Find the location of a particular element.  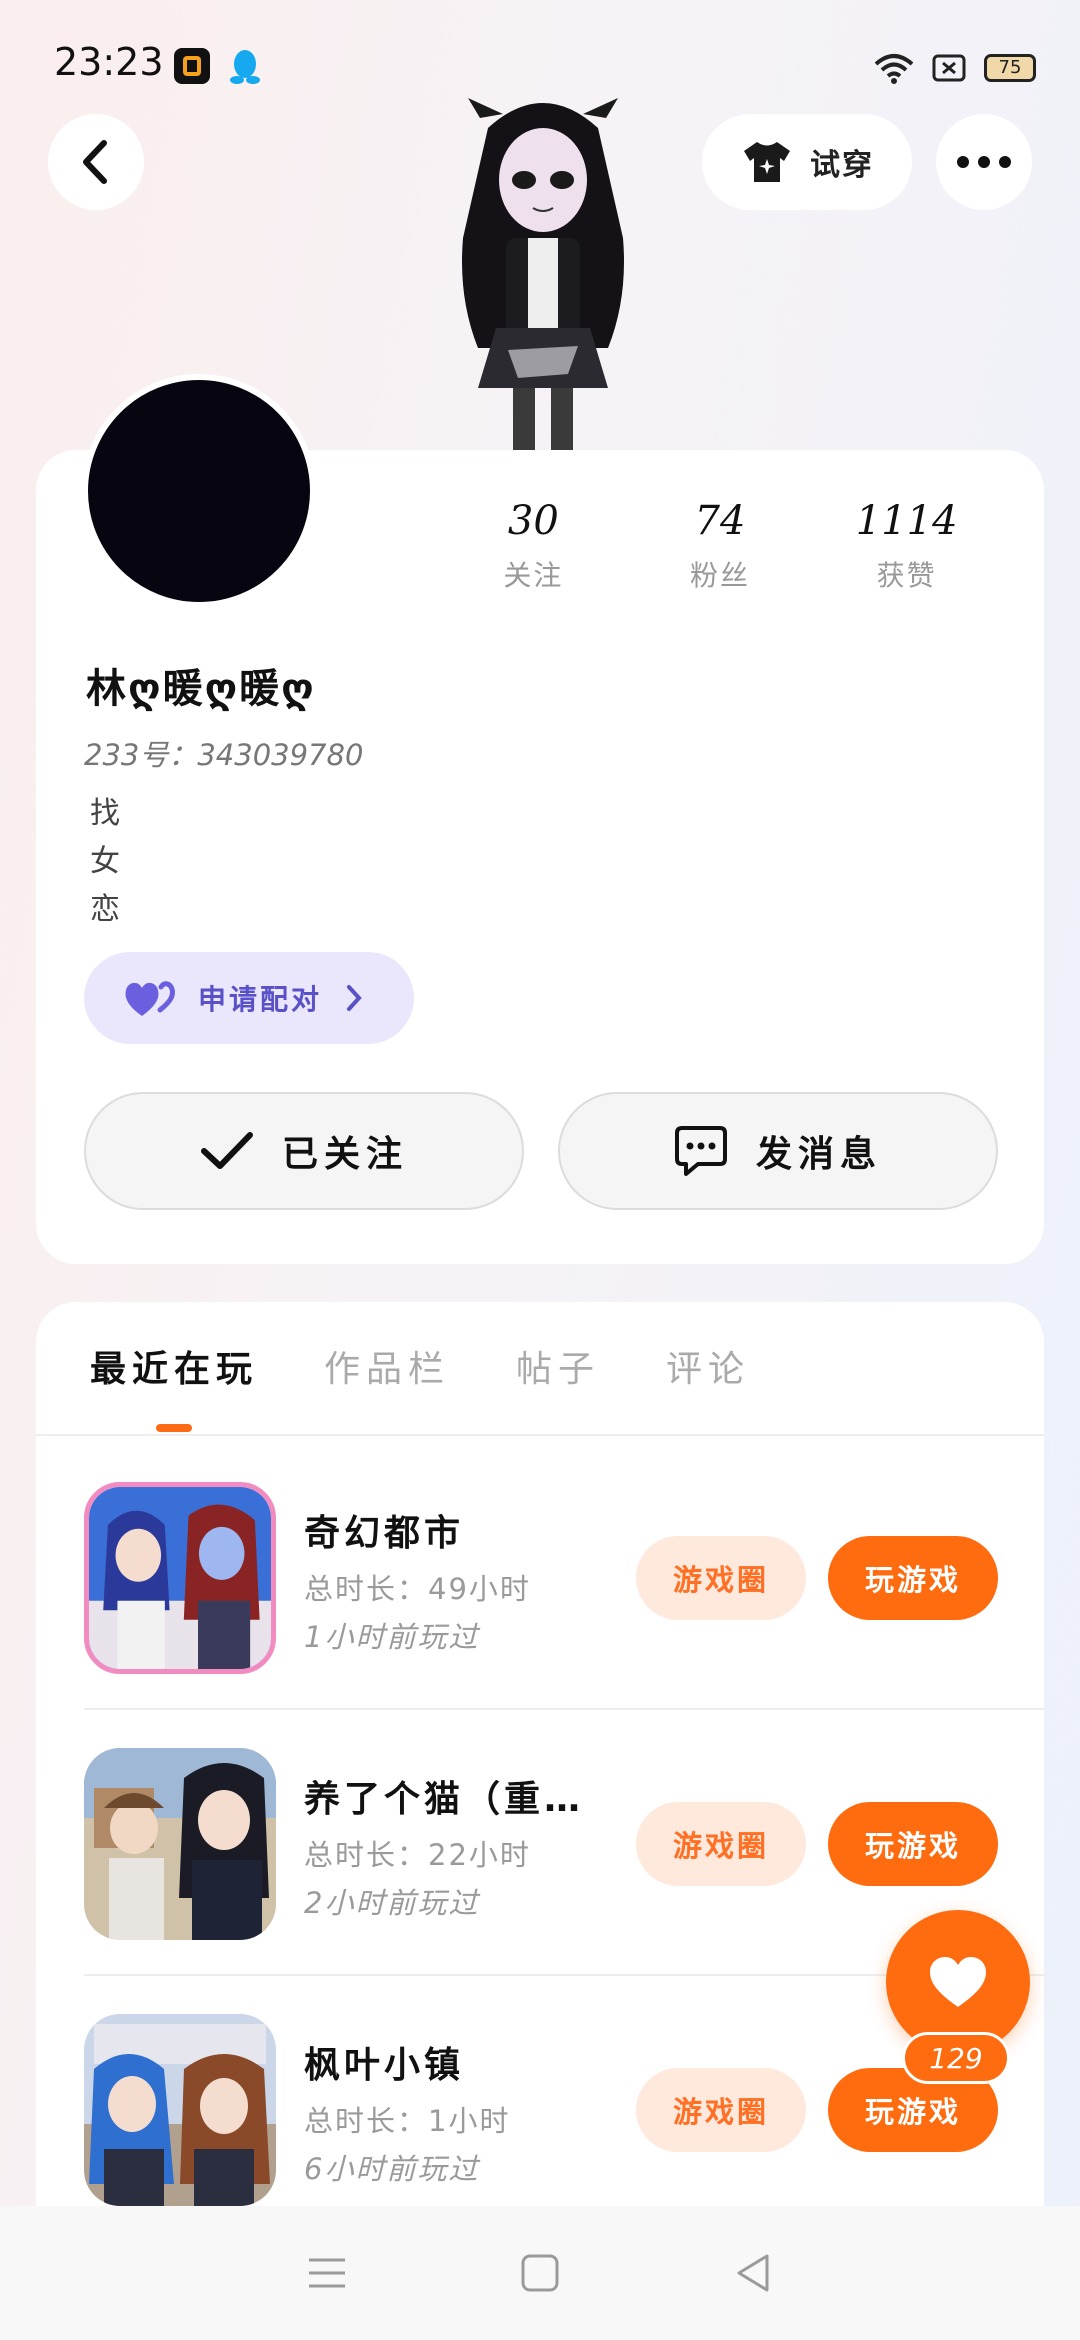

tab-recently-played: 最近在玩 is located at coordinates (174, 1366).